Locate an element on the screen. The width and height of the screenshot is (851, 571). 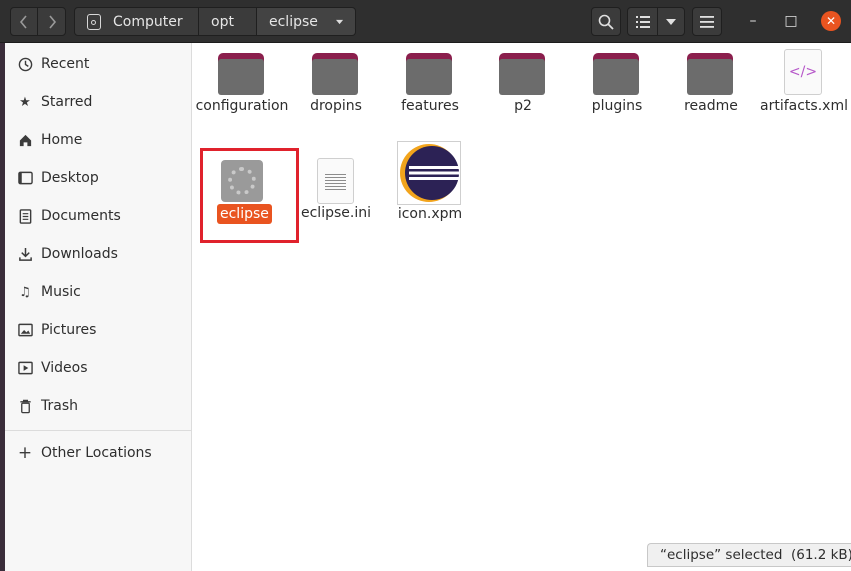
sidebar-item-label: Music is located at coordinates (61, 292).